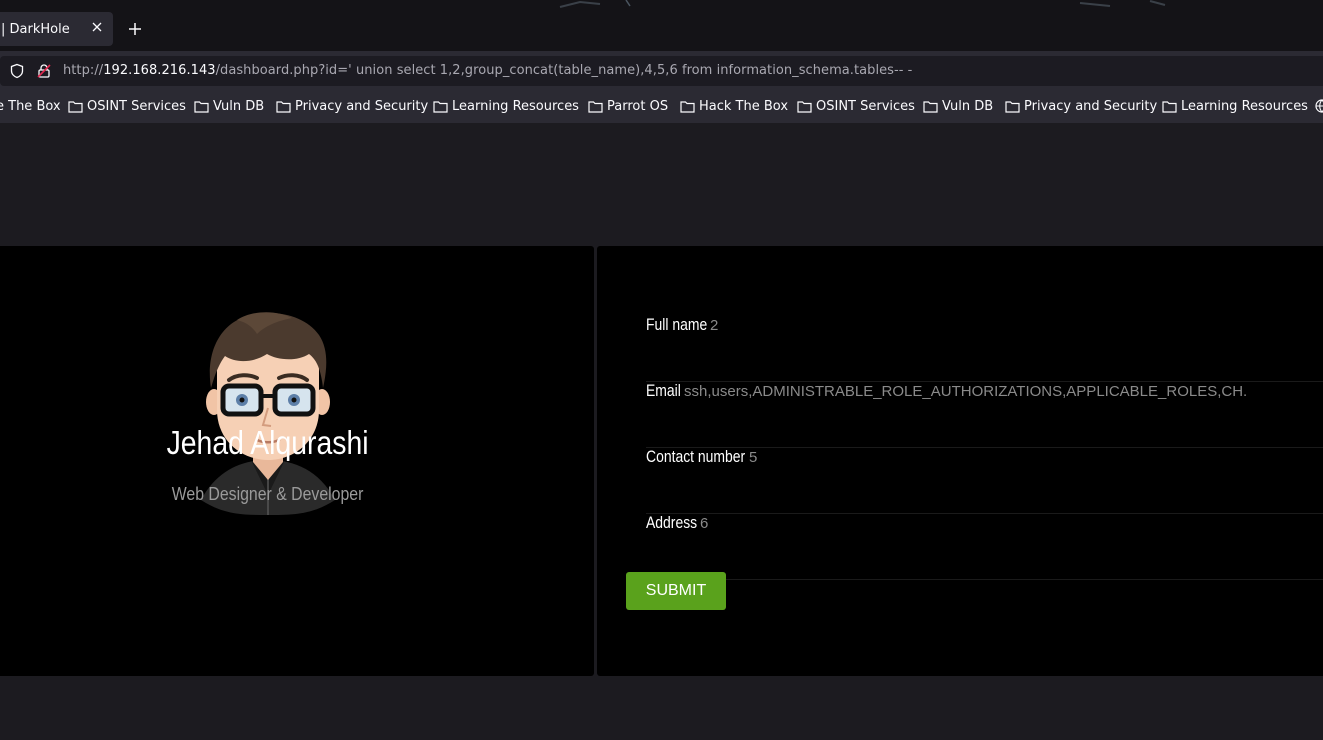 Image resolution: width=1323 pixels, height=740 pixels. What do you see at coordinates (135, 29) in the screenshot?
I see `new-tab-icon` at bounding box center [135, 29].